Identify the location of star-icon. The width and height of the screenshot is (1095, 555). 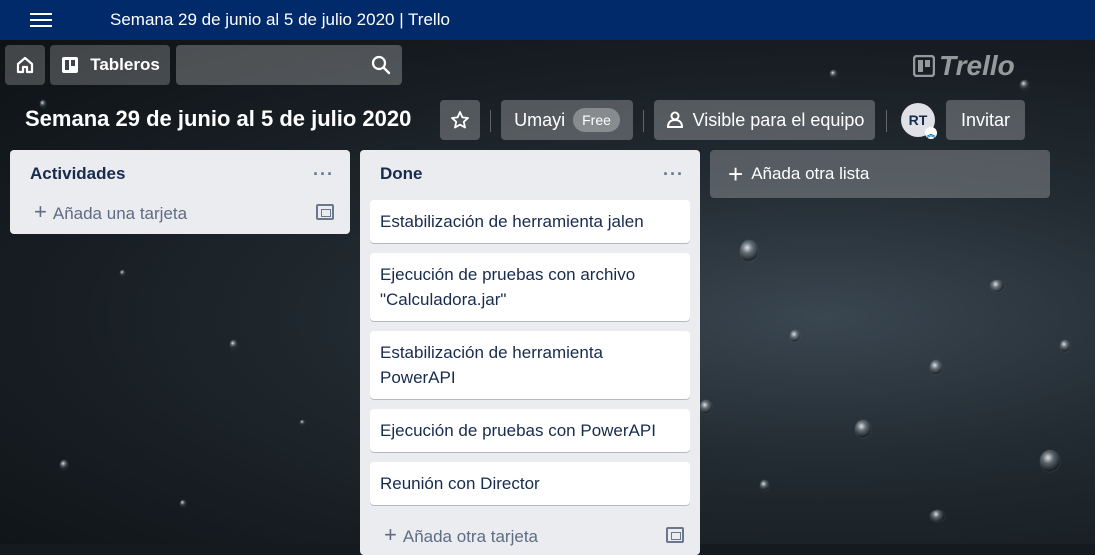
(460, 120).